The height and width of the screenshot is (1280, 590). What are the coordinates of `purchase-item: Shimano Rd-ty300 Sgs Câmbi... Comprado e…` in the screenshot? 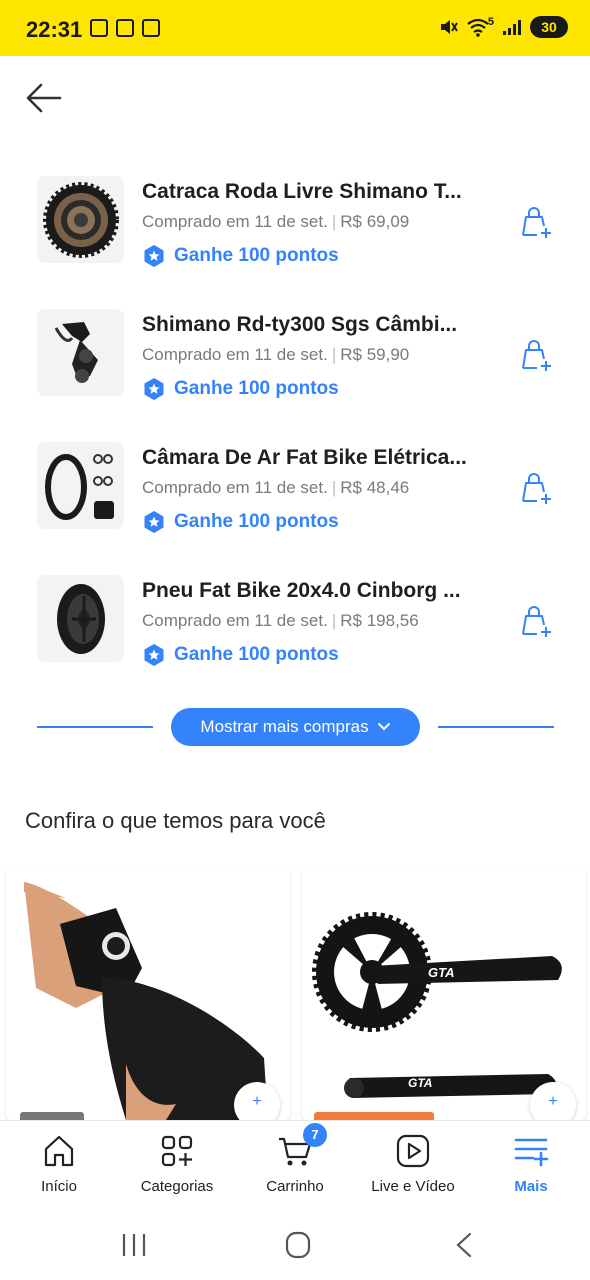 It's located at (295, 359).